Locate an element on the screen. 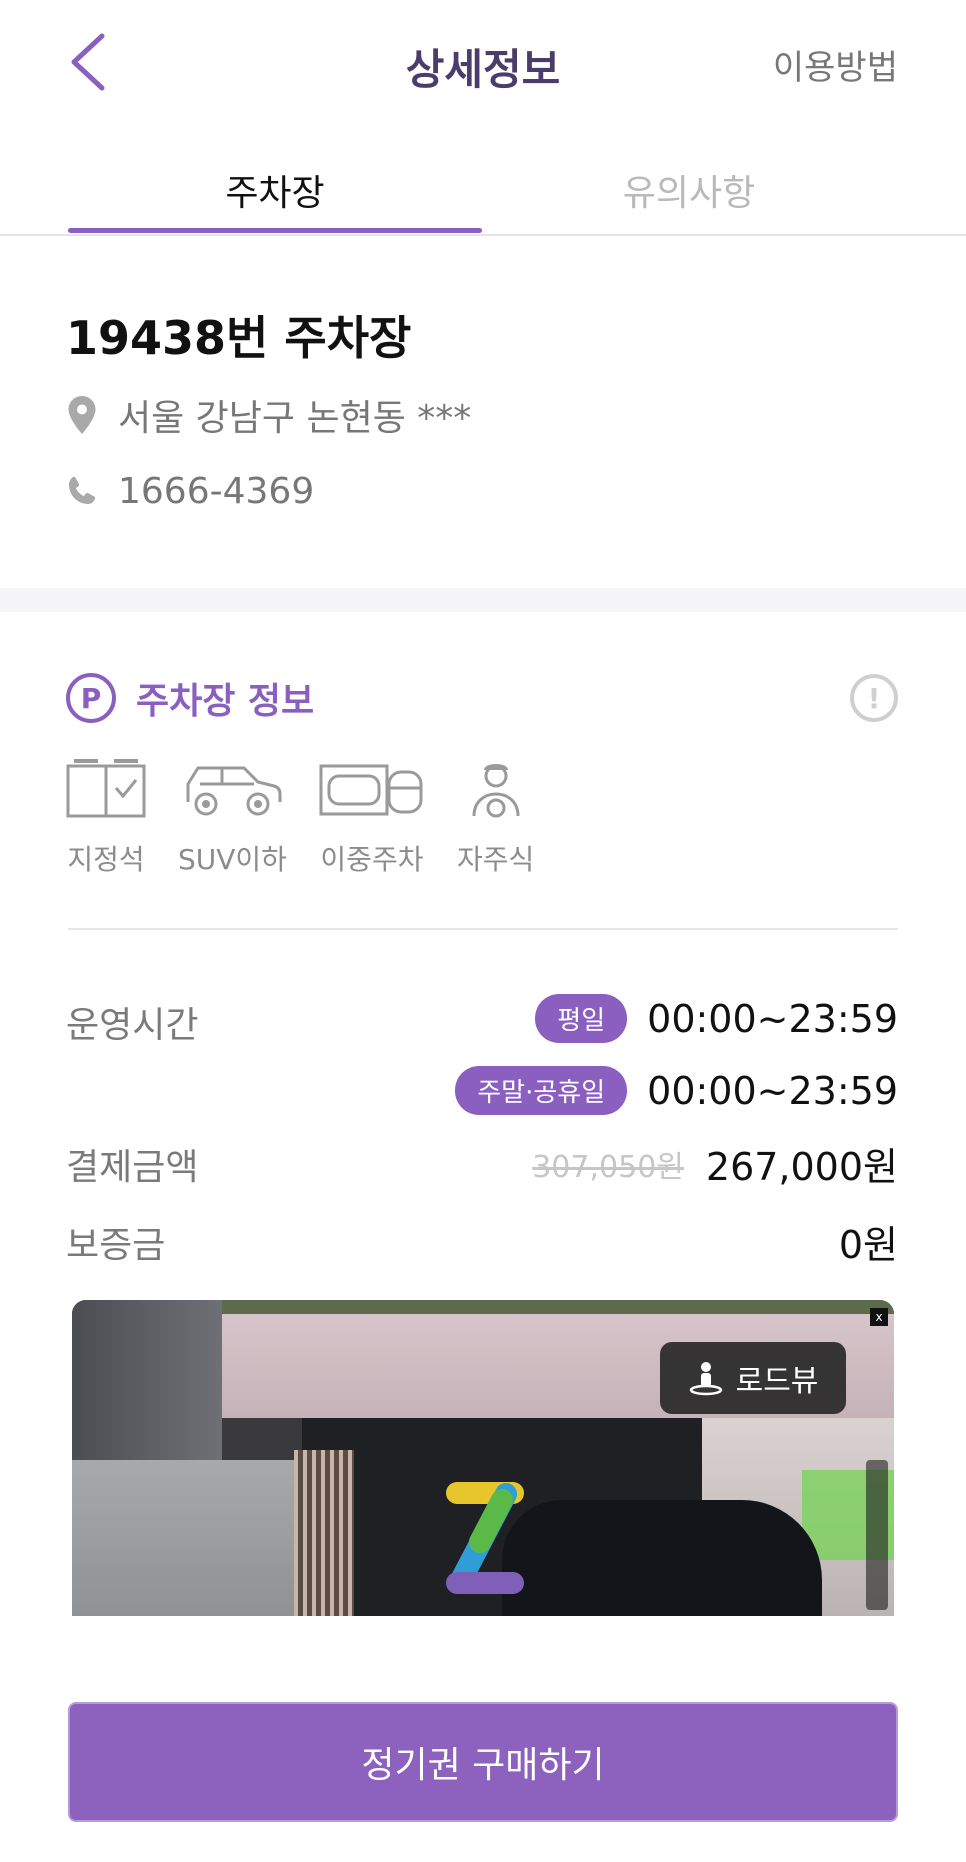 This screenshot has height=1862, width=966. person-pin-icon is located at coordinates (705, 1379).